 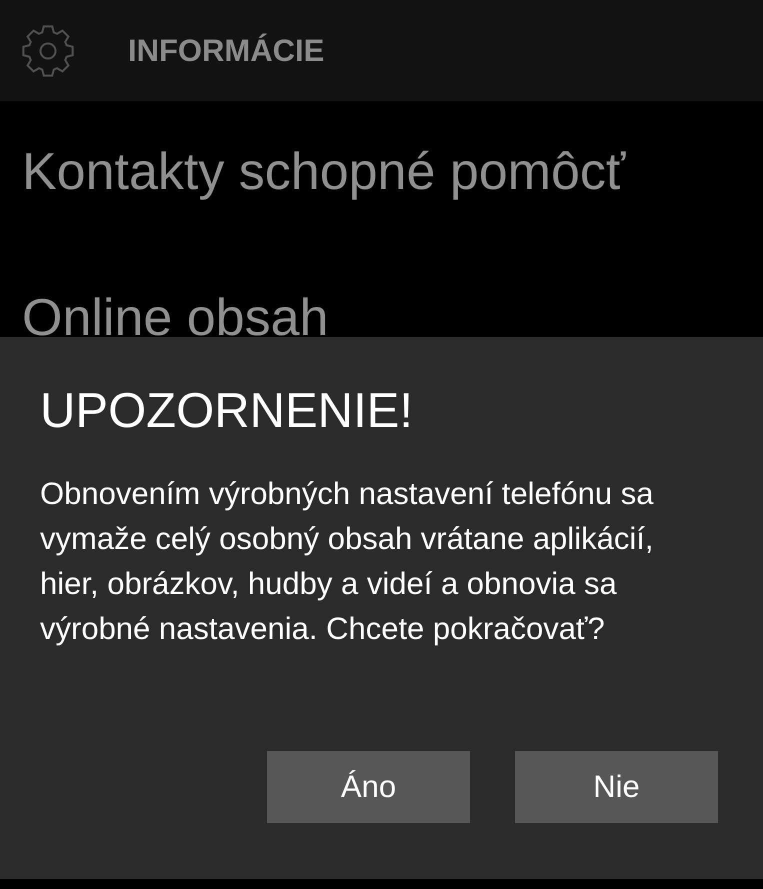 What do you see at coordinates (616, 787) in the screenshot?
I see `dialog-button: Nie` at bounding box center [616, 787].